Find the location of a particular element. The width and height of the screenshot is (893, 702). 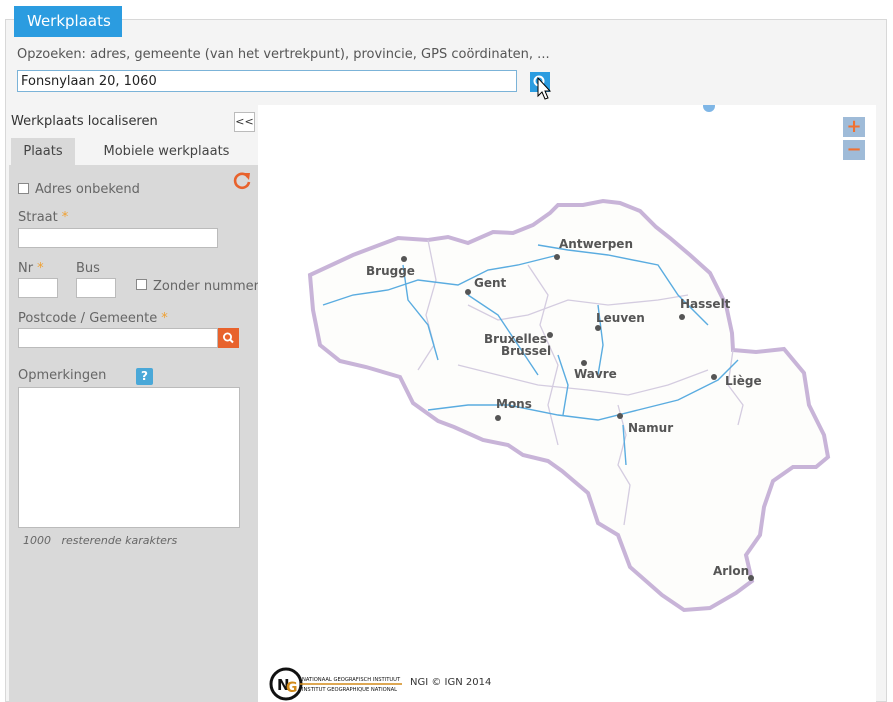

city-label: Mons is located at coordinates (514, 404).